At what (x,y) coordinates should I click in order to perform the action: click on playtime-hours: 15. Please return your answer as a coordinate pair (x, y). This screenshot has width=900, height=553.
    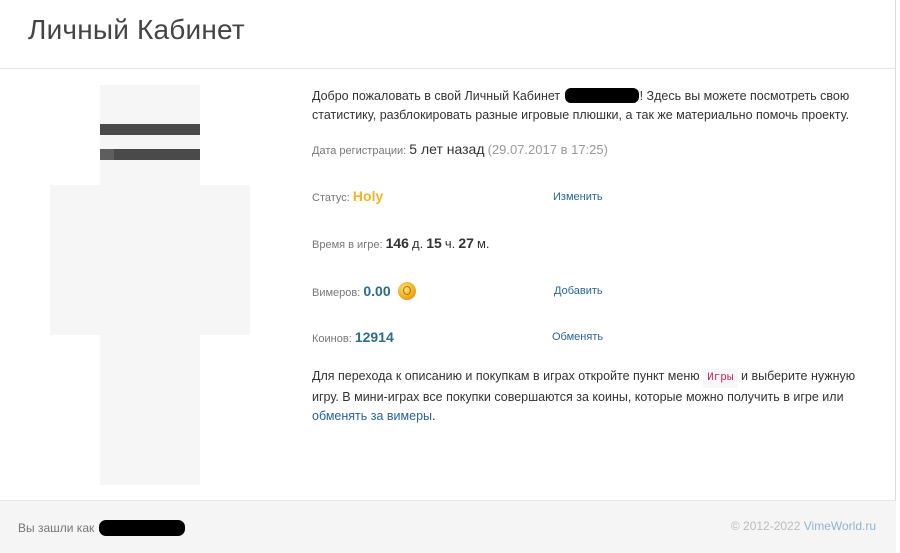
    Looking at the image, I should click on (434, 243).